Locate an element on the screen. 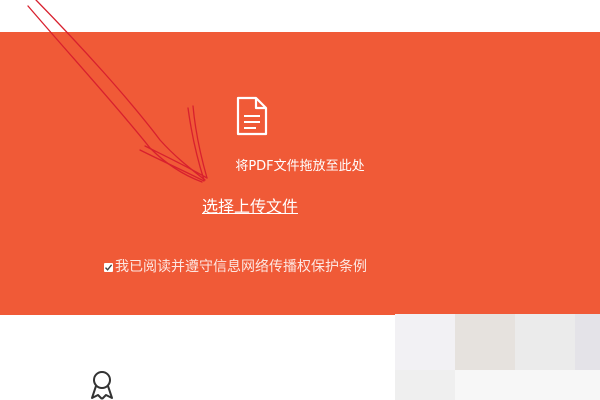 The width and height of the screenshot is (600, 400). agreement-checkbox is located at coordinates (108, 267).